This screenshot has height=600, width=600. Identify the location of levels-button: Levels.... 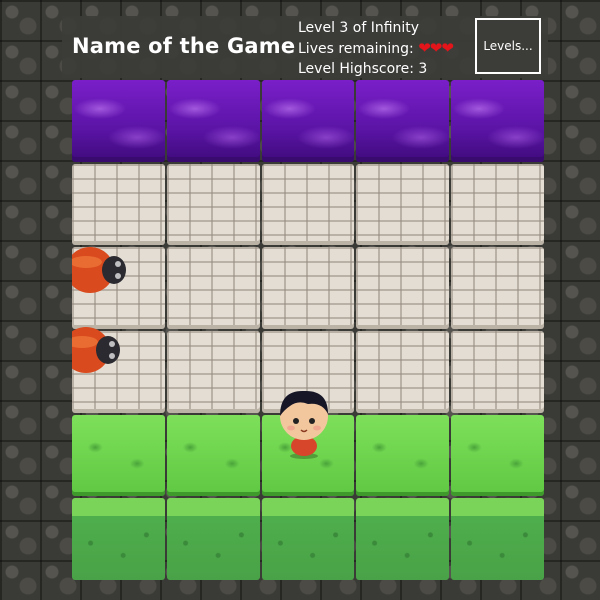
(508, 46).